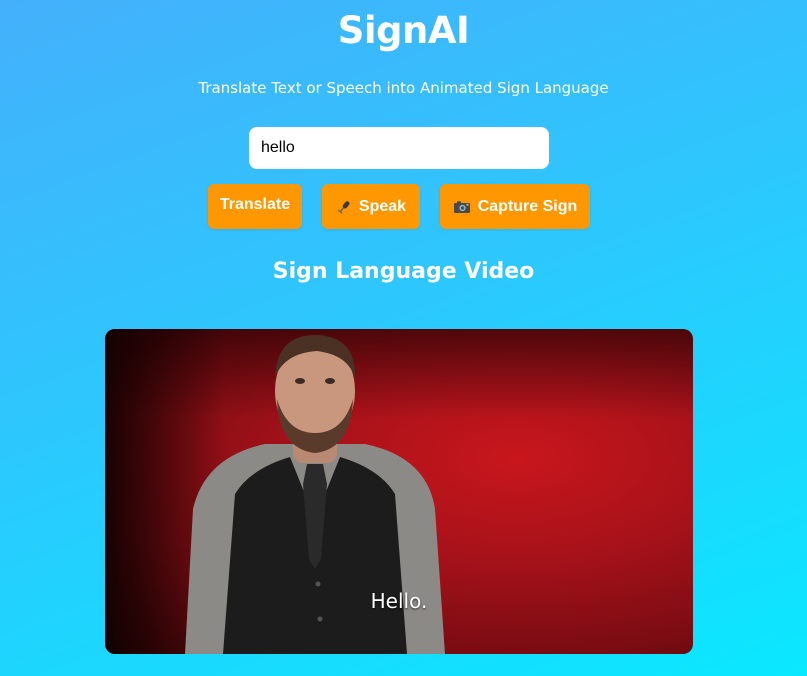  What do you see at coordinates (462, 207) in the screenshot?
I see `camera-icon` at bounding box center [462, 207].